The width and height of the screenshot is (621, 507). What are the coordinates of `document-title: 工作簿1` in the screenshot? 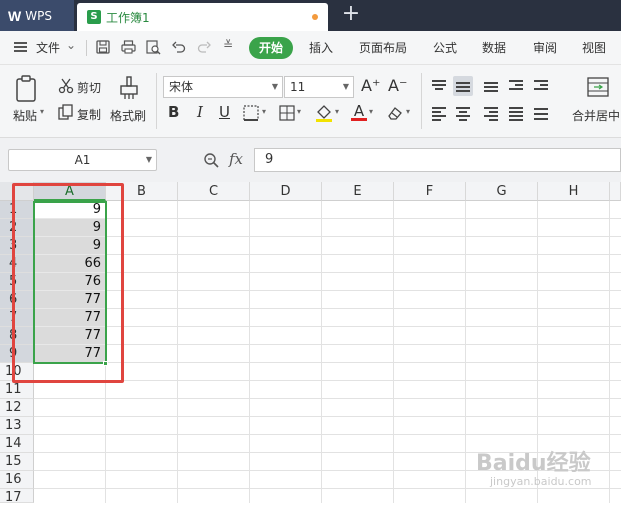 It's located at (128, 17).